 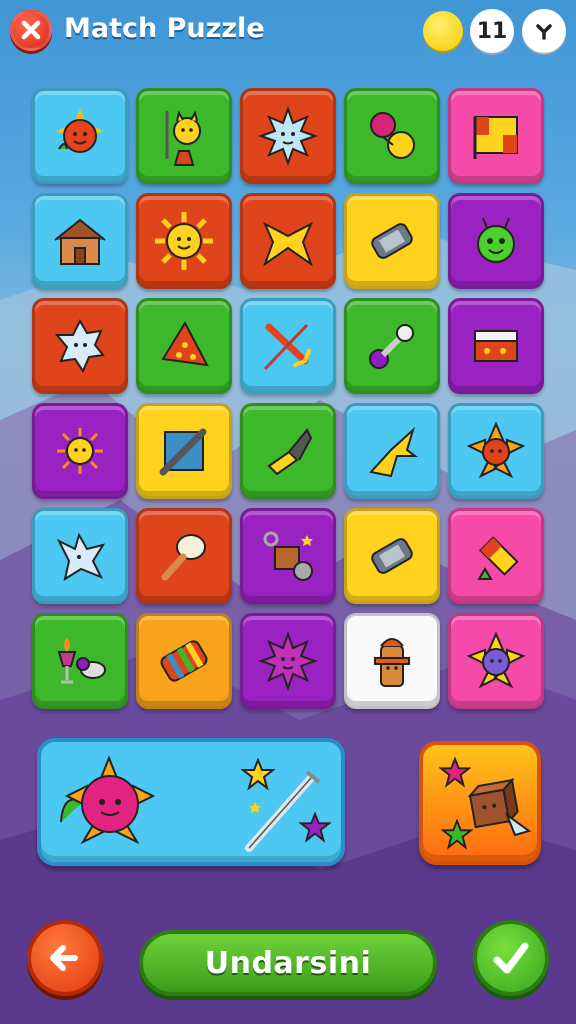 I want to click on chevron-down-icon, so click(x=544, y=32).